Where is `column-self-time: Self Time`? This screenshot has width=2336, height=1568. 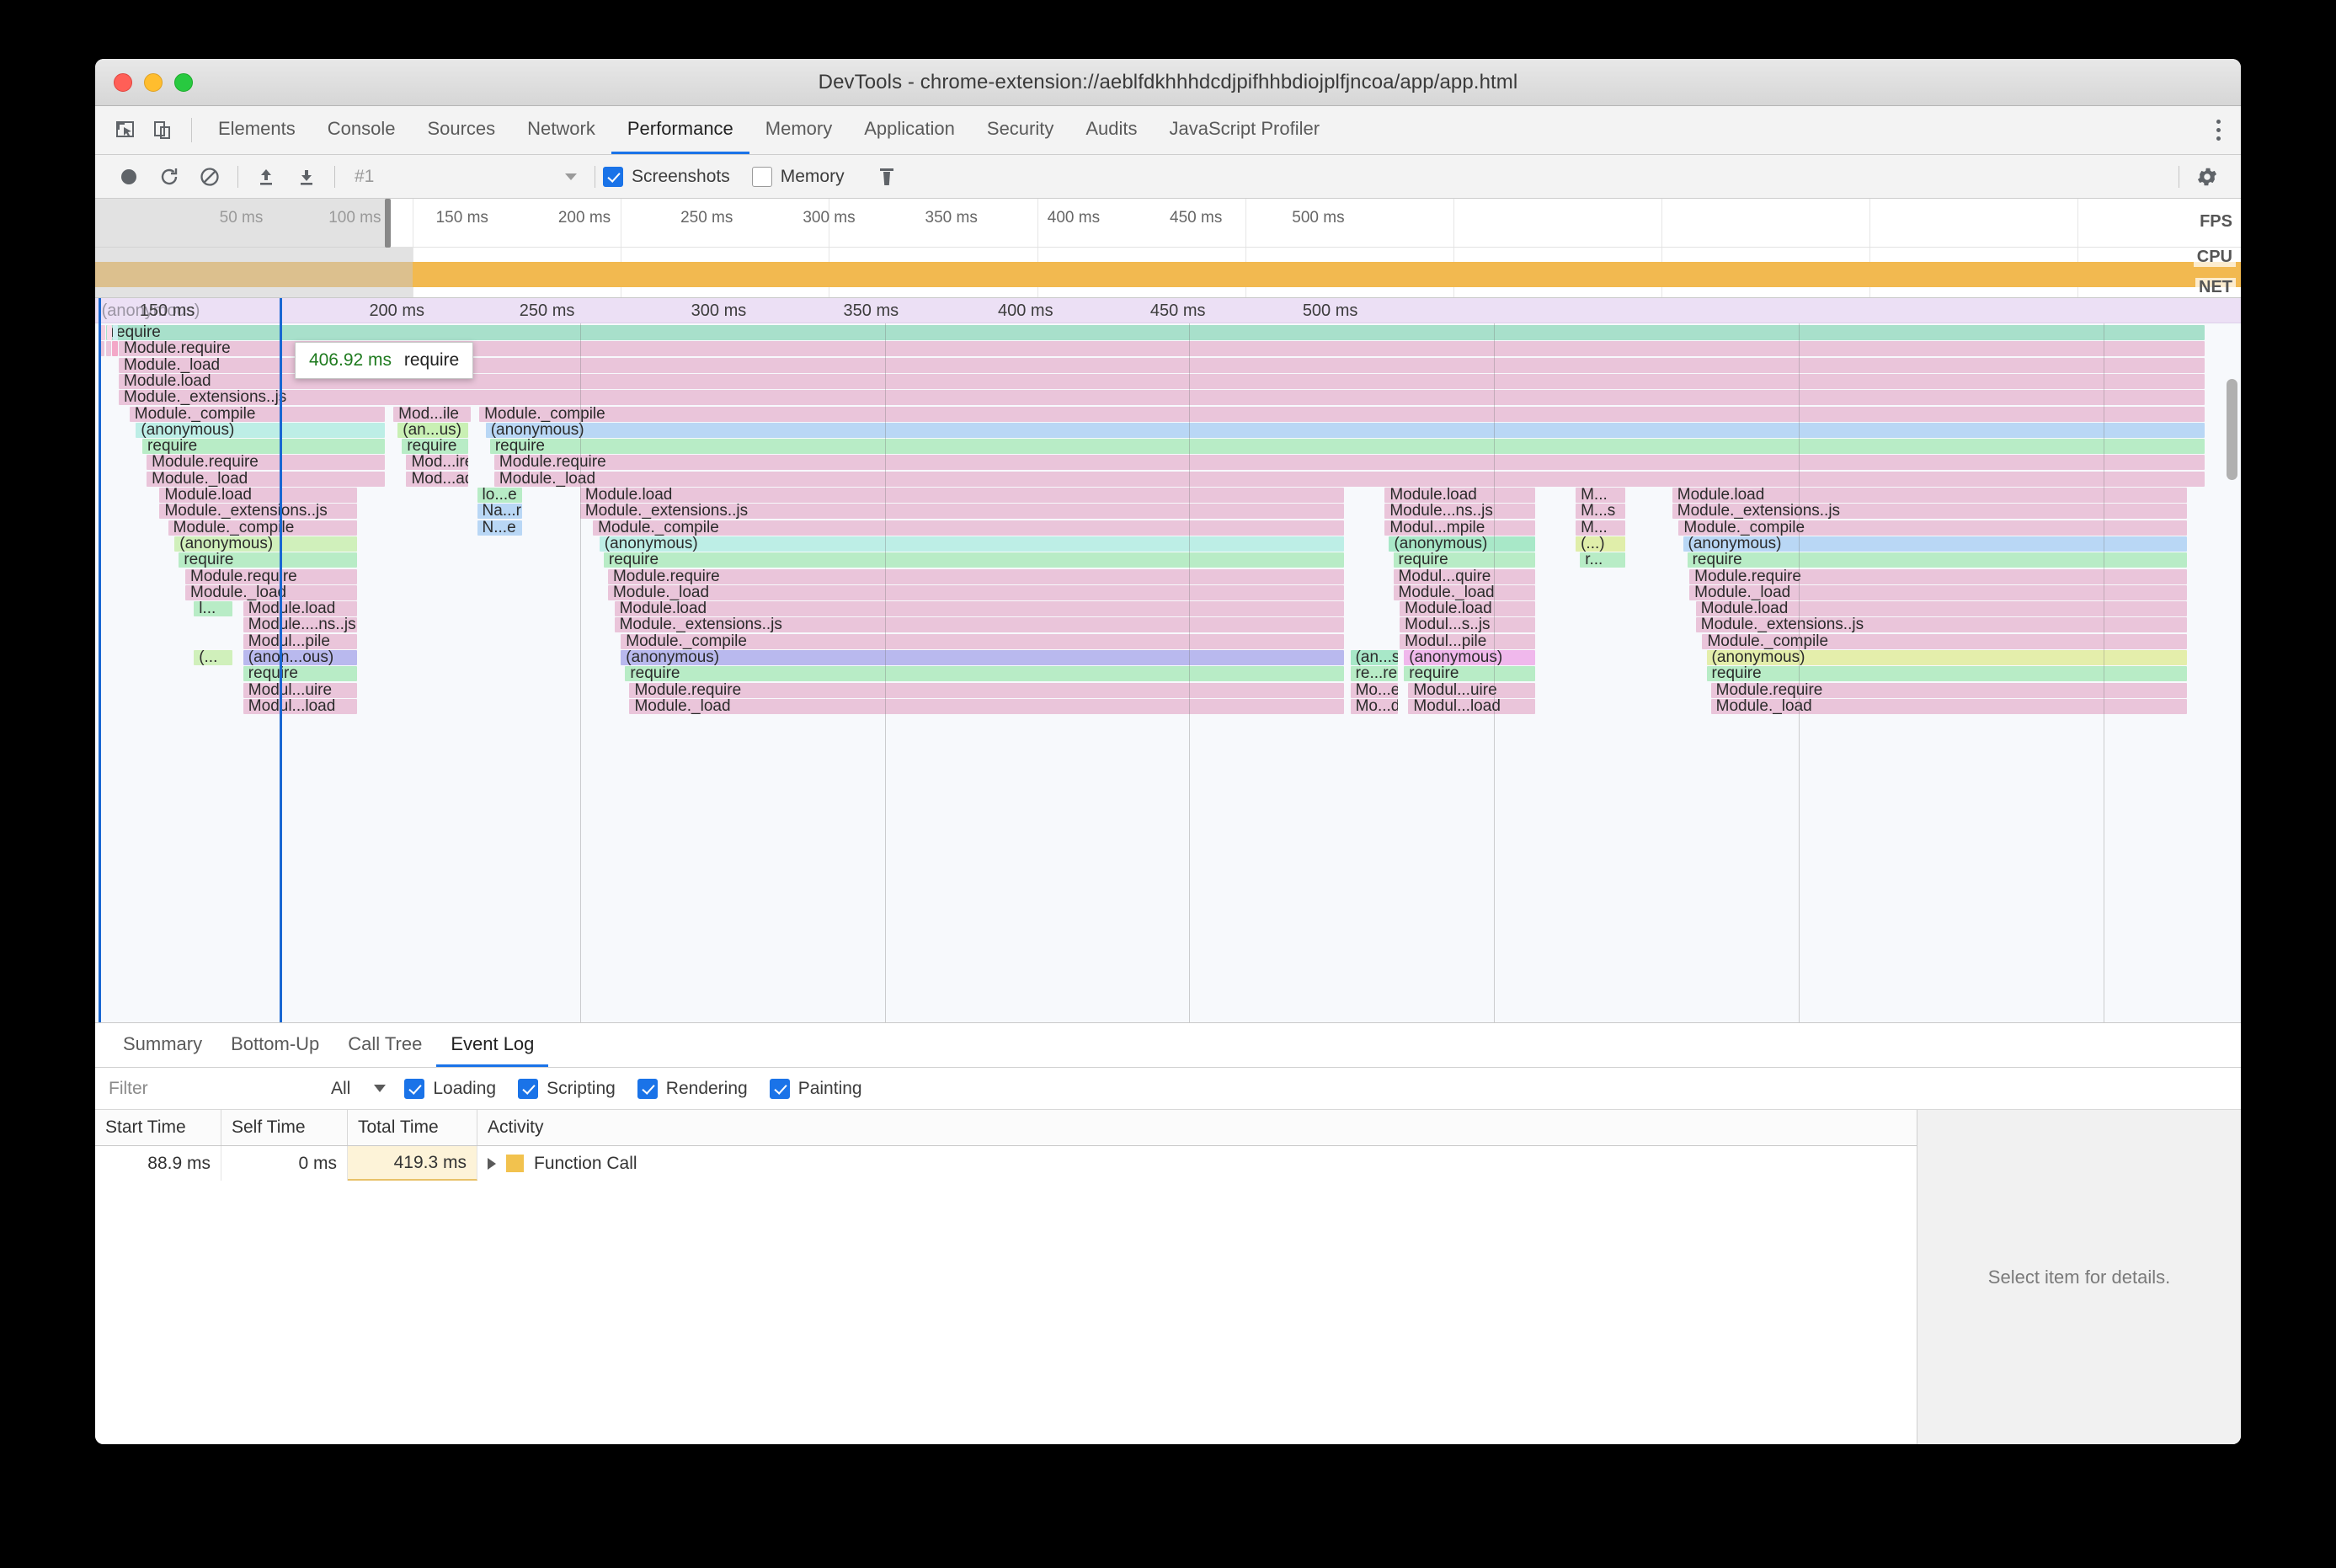
column-self-time: Self Time is located at coordinates (284, 1127).